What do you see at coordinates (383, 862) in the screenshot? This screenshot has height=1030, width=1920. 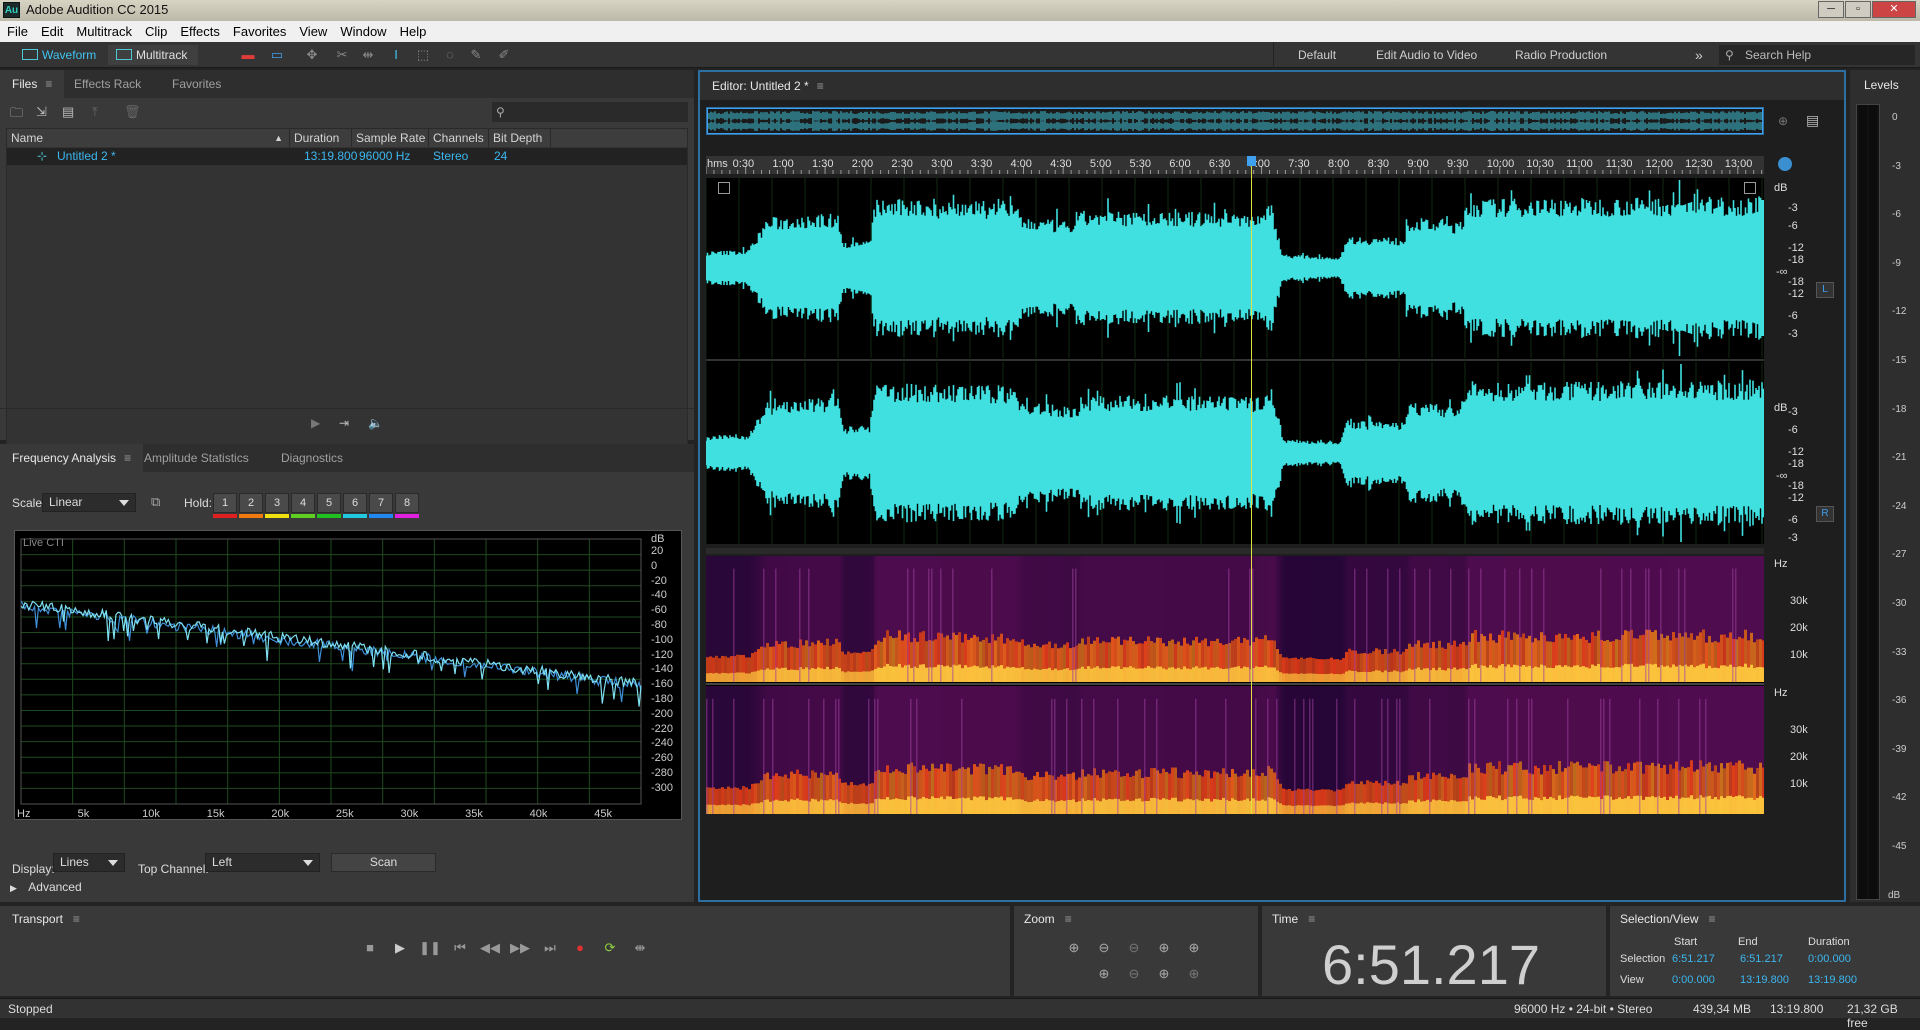 I see `scan-button: Scan` at bounding box center [383, 862].